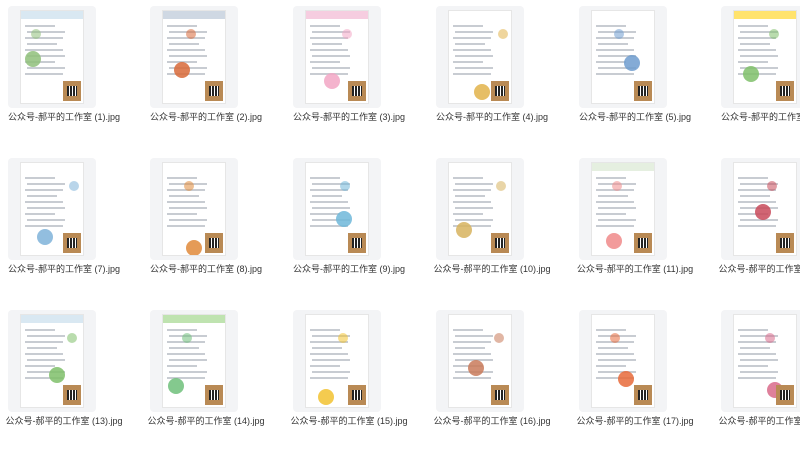 This screenshot has width=800, height=452. Describe the element at coordinates (635, 421) in the screenshot. I see `file-name-label: 公众号-郝平的工作室 (17).jpg` at that location.